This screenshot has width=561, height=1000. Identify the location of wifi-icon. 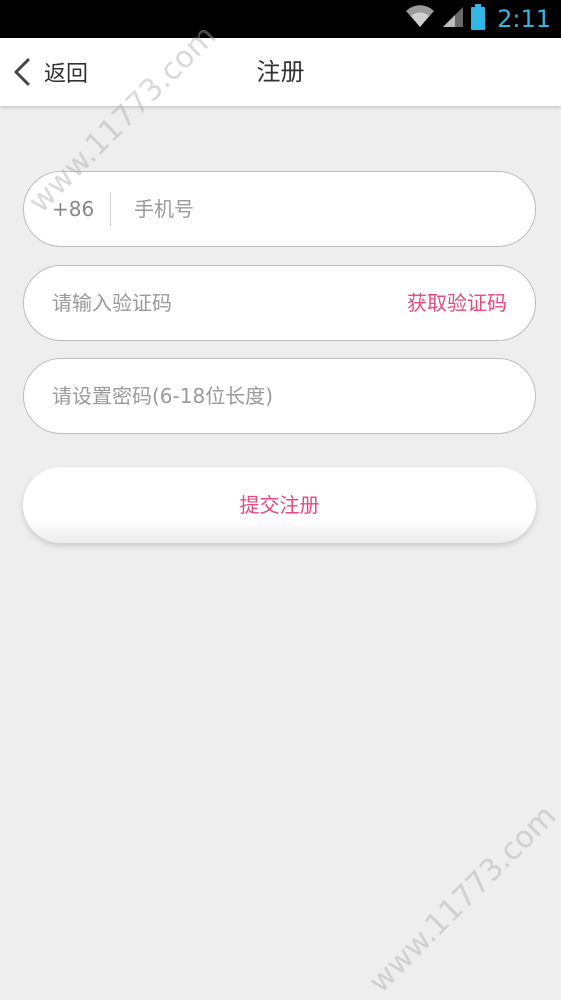
(420, 19).